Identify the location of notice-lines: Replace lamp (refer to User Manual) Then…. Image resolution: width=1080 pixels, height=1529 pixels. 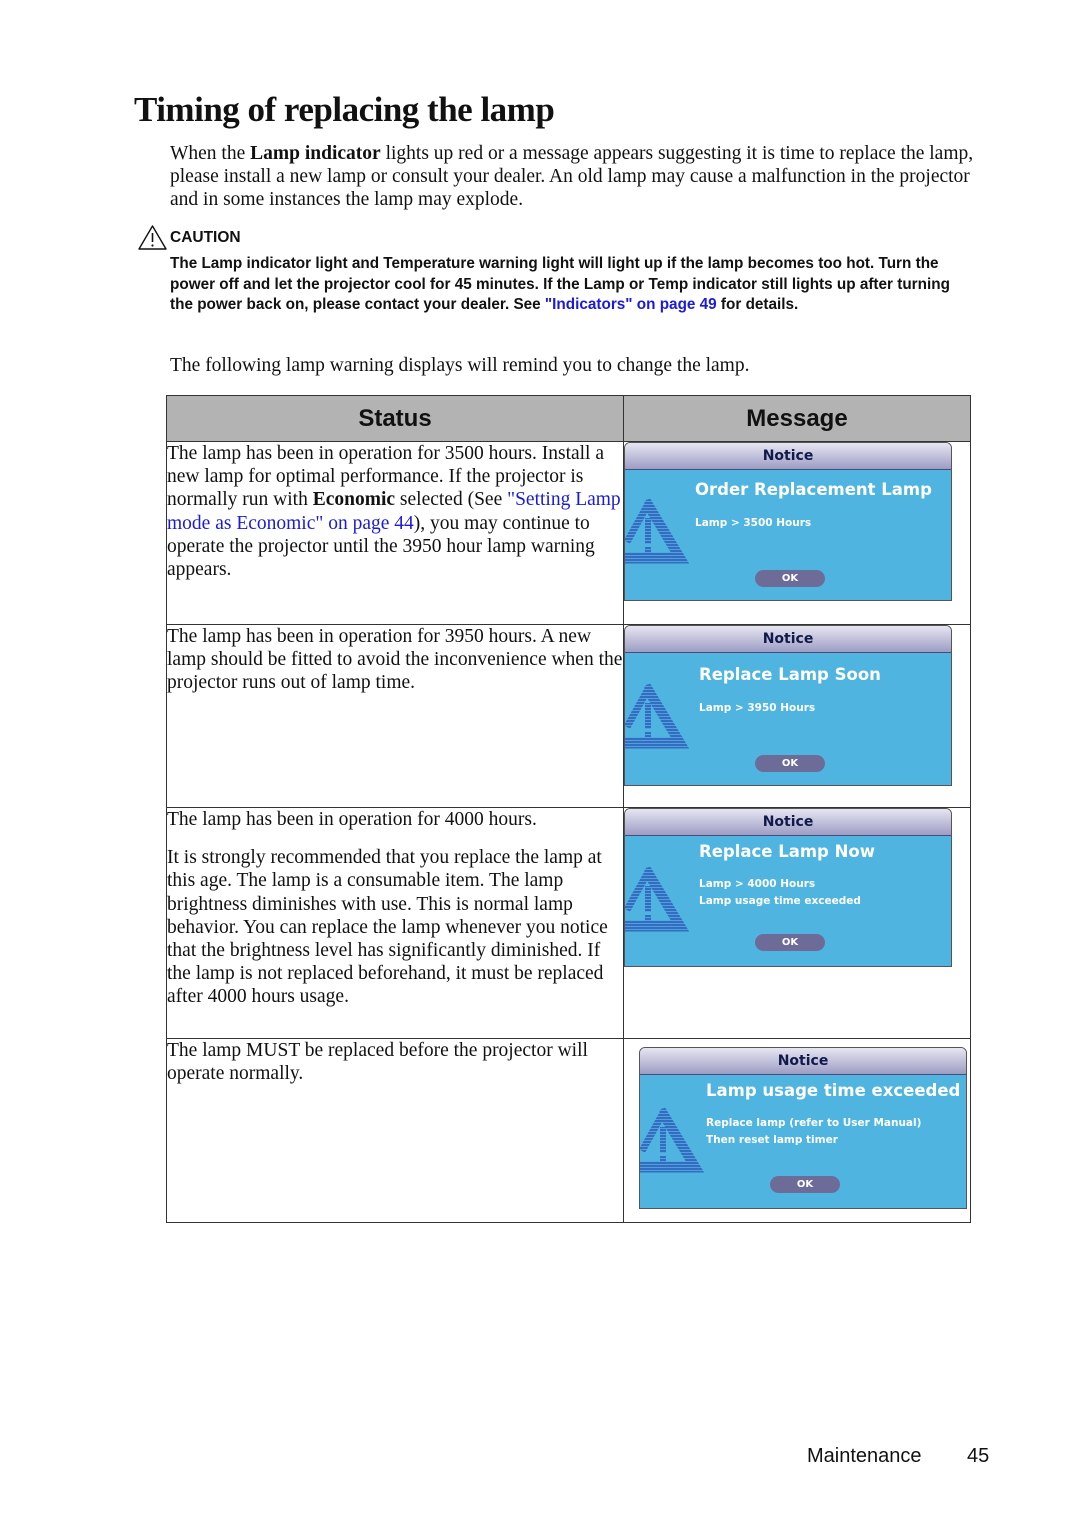
(813, 1132).